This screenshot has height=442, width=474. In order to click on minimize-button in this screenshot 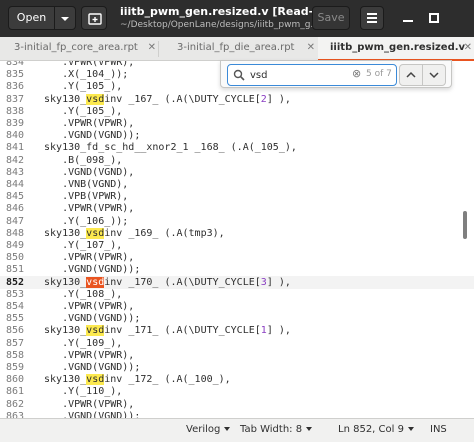, I will do `click(408, 18)`.